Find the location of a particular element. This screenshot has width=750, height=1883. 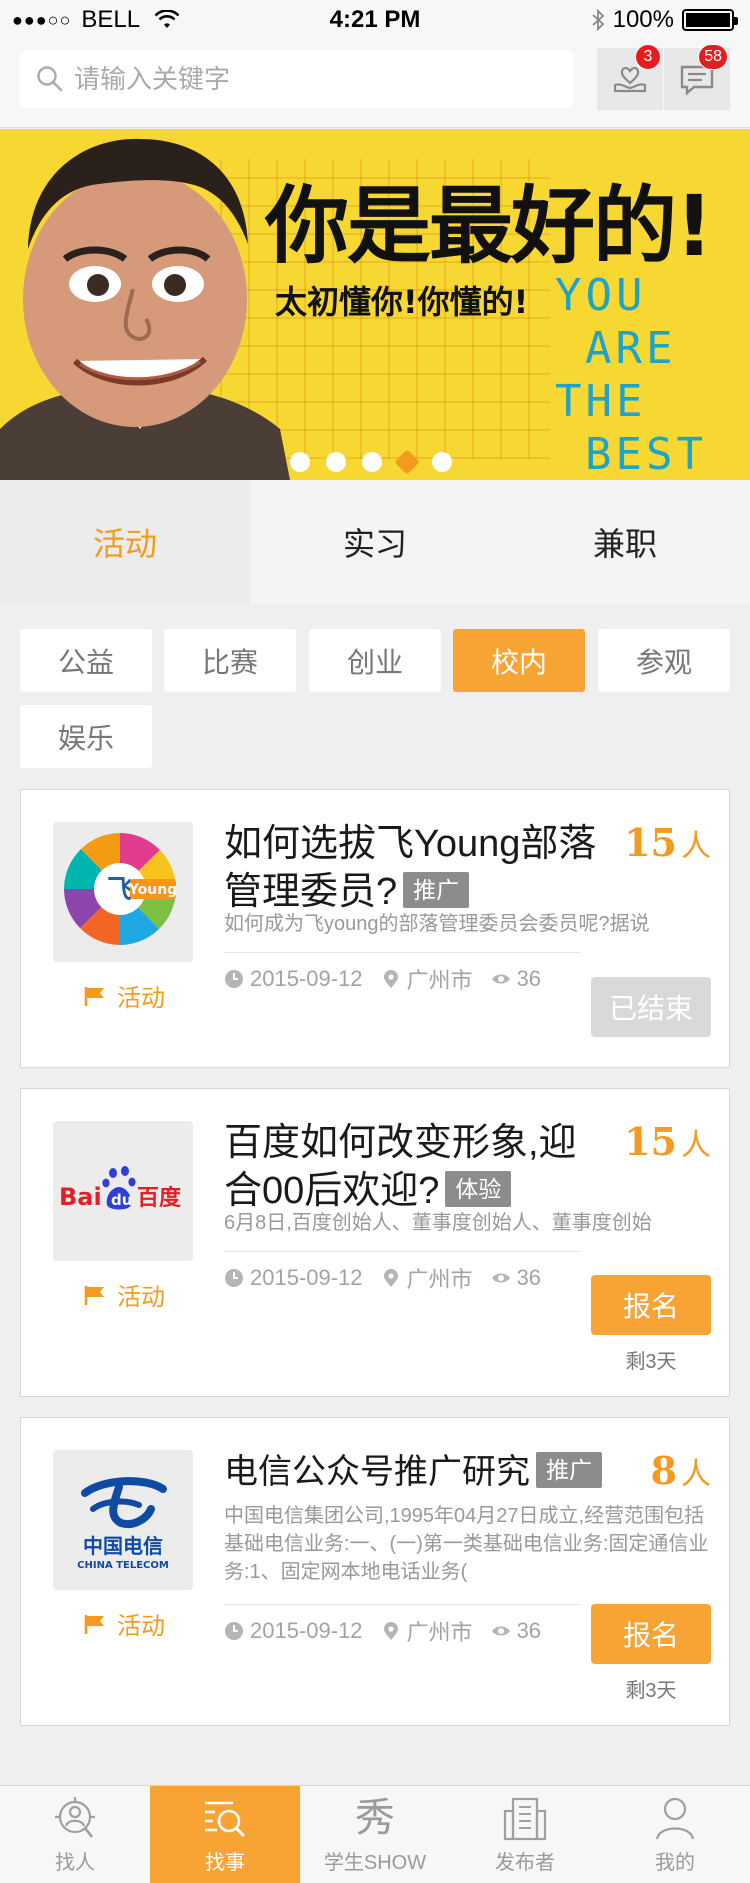

filter-chip-competition: 比赛 is located at coordinates (230, 660).